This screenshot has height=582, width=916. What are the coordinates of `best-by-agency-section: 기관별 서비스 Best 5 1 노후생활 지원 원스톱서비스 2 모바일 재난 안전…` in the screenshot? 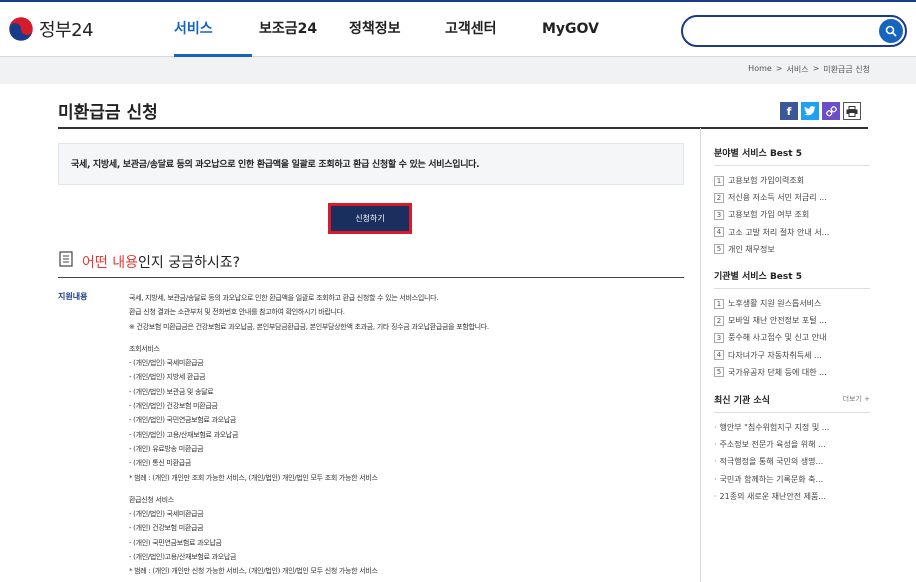 It's located at (792, 325).